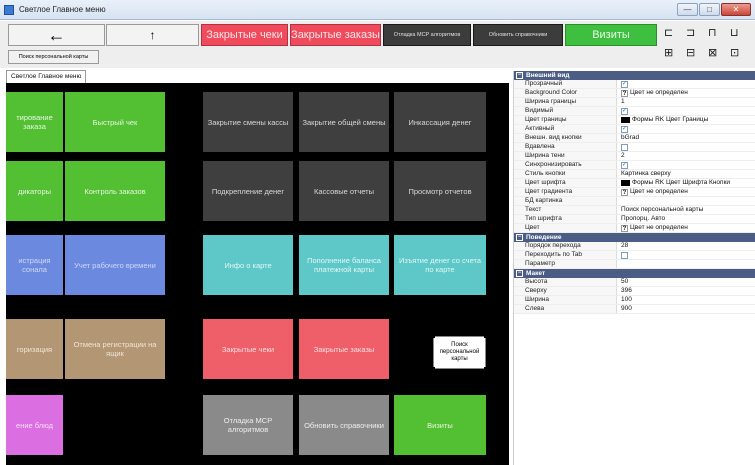 Image resolution: width=755 pixels, height=465 pixels. Describe the element at coordinates (686, 174) in the screenshot. I see `property-value: Картинка сверху` at that location.